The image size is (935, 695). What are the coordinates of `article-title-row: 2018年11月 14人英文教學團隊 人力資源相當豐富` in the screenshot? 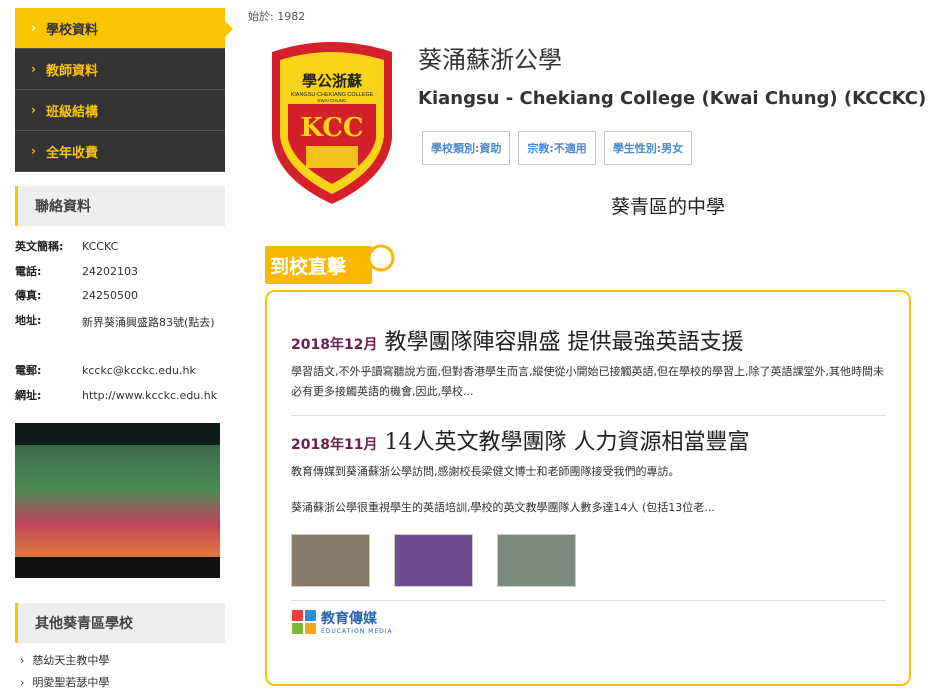 It's located at (588, 440).